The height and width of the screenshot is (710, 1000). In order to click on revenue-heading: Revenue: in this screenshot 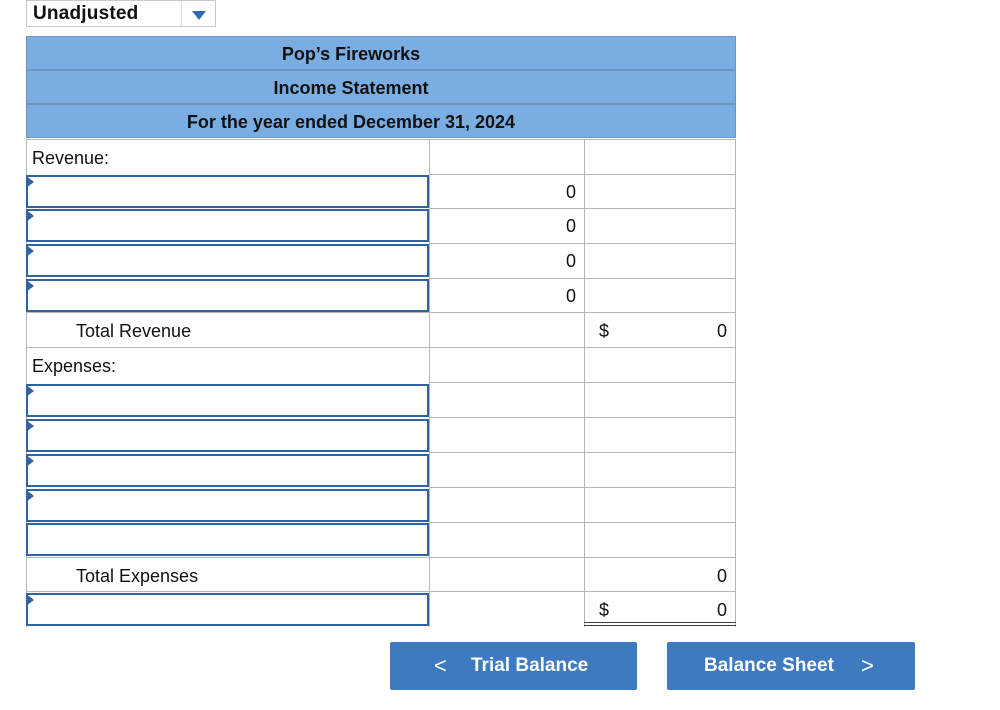, I will do `click(71, 158)`.